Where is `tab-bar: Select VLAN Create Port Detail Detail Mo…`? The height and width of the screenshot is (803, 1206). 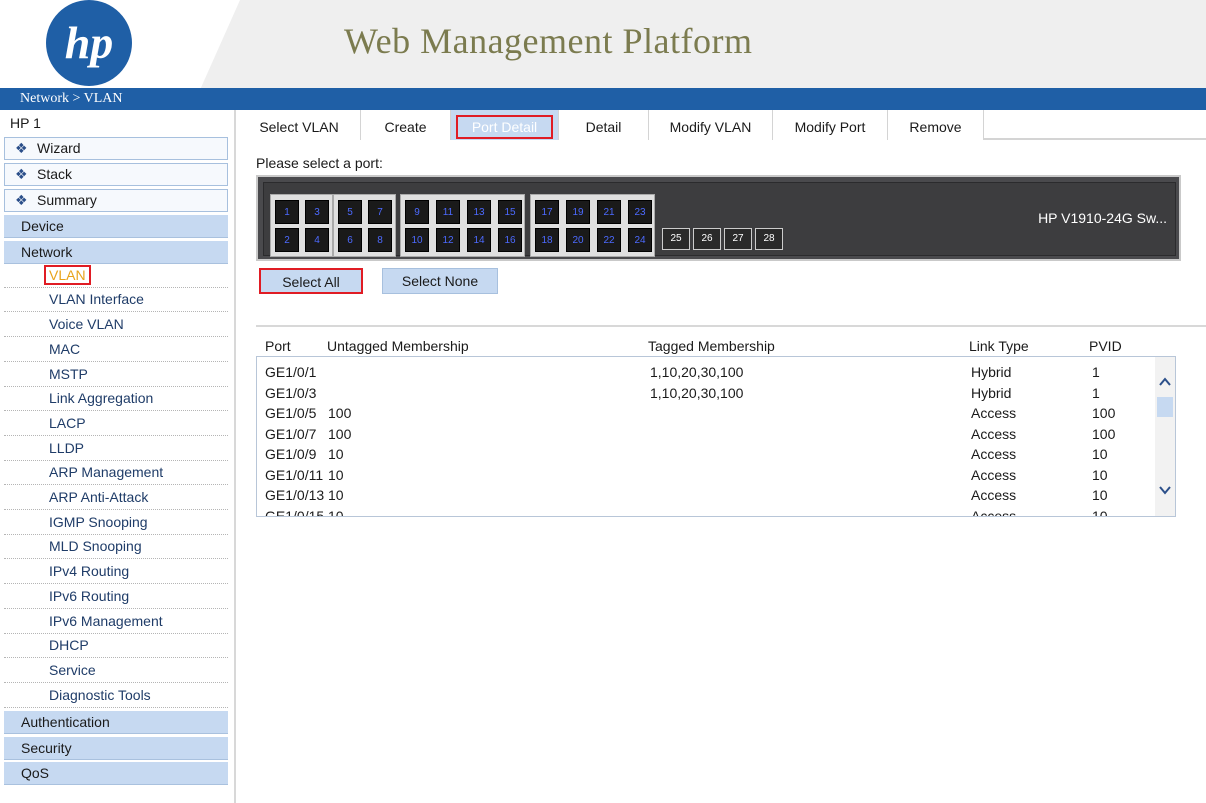
tab-bar: Select VLAN Create Port Detail Detail Mo… is located at coordinates (722, 125).